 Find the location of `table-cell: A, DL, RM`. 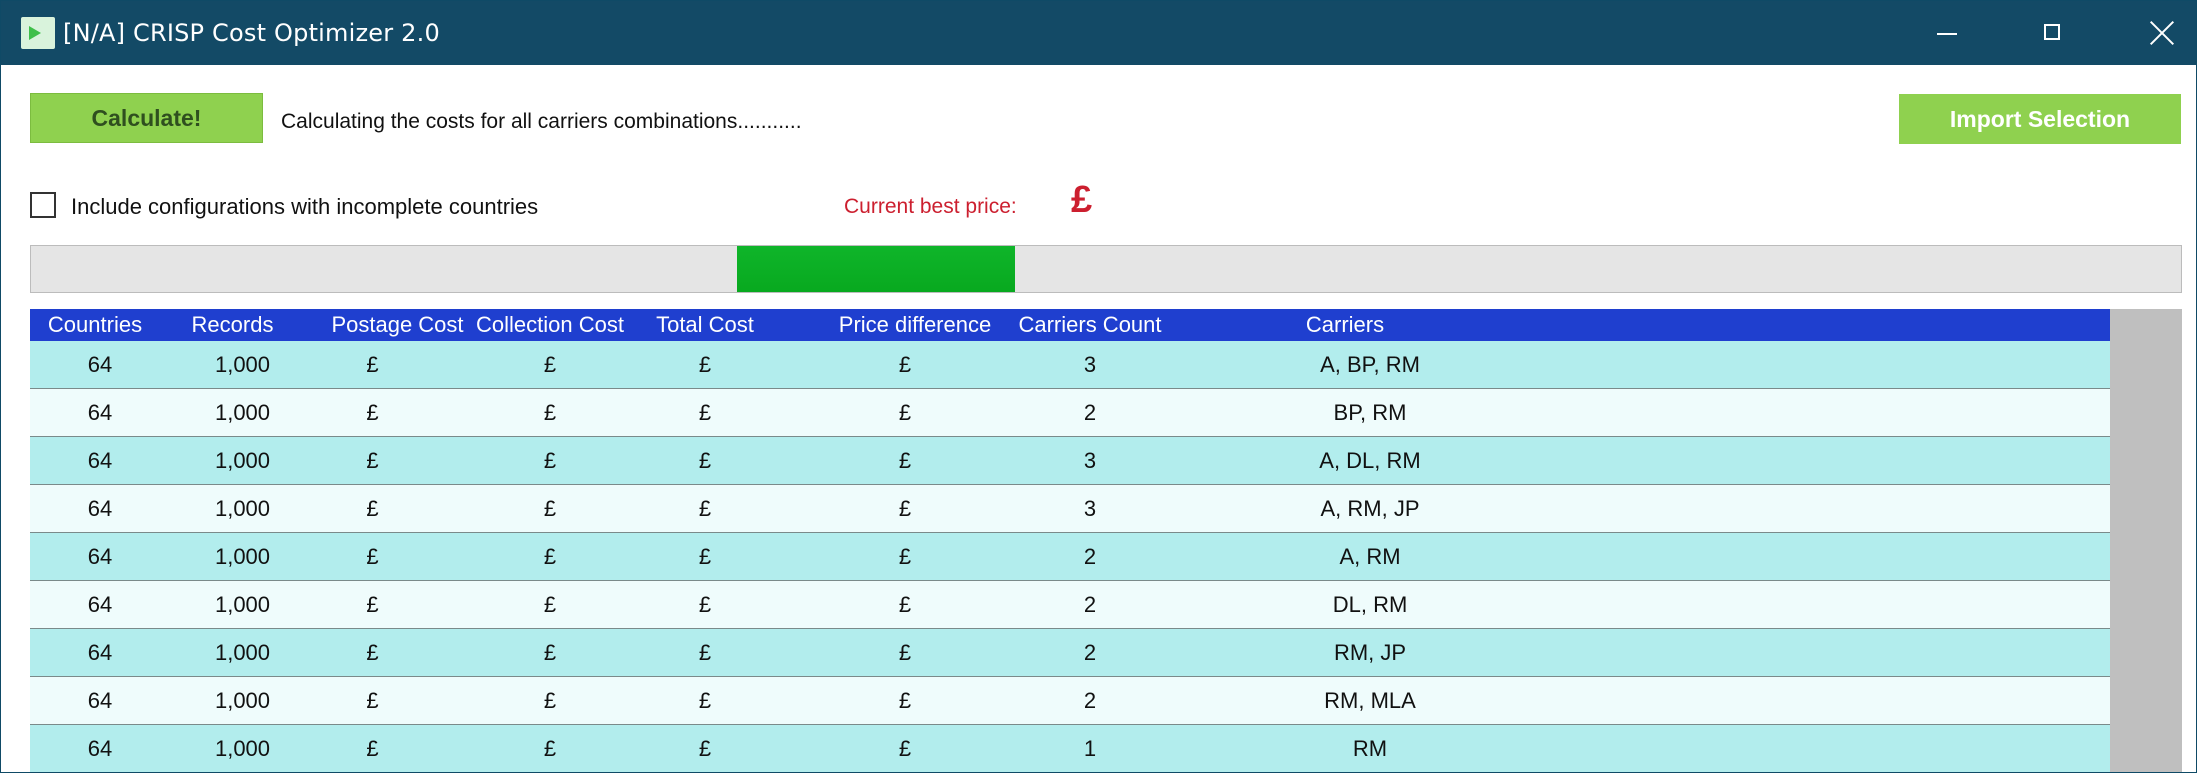

table-cell: A, DL, RM is located at coordinates (1370, 460).